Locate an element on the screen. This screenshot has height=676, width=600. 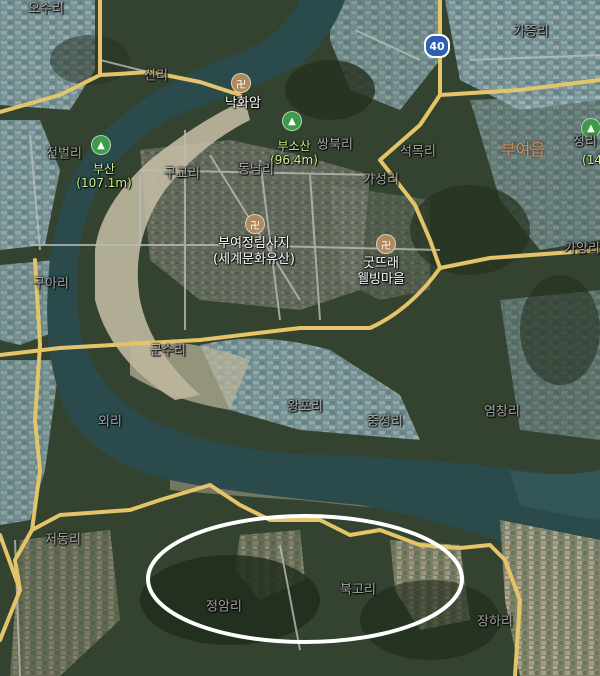
poi-label-nakhwaam: 낙화암 is located at coordinates (243, 104).